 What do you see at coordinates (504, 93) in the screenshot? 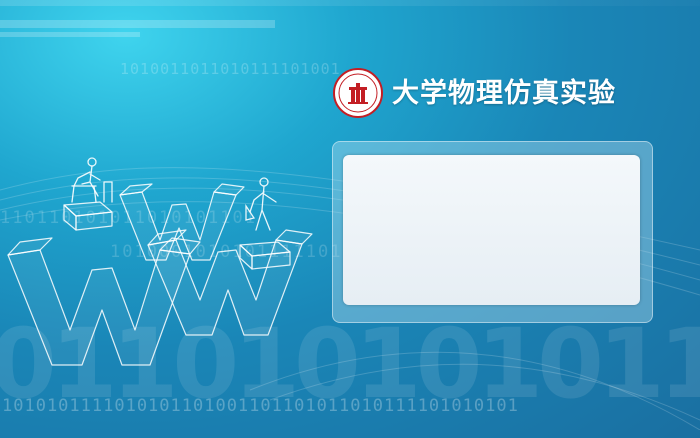
I see `app-title: 大学物理仿真实验` at bounding box center [504, 93].